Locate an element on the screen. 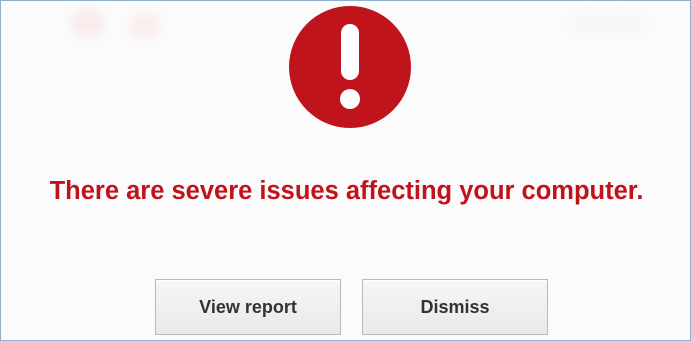 The width and height of the screenshot is (691, 341). exclamation-alert-icon is located at coordinates (350, 67).